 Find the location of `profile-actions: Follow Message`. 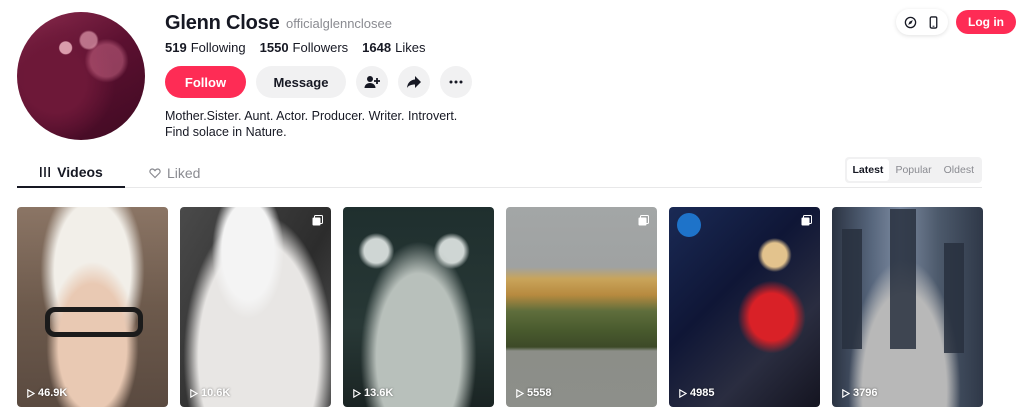

profile-actions: Follow Message is located at coordinates (318, 82).